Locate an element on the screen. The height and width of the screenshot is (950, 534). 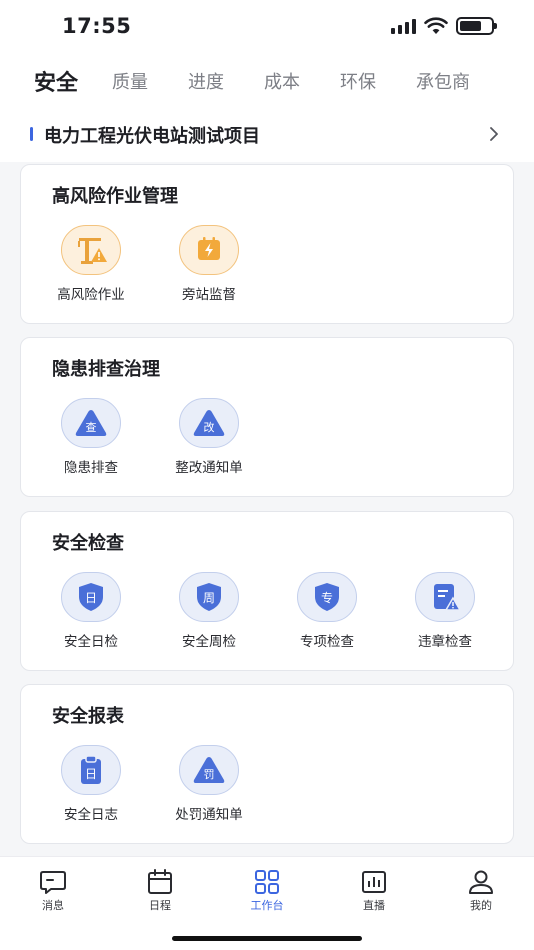
item-label: 整改通知单 is located at coordinates (209, 468).